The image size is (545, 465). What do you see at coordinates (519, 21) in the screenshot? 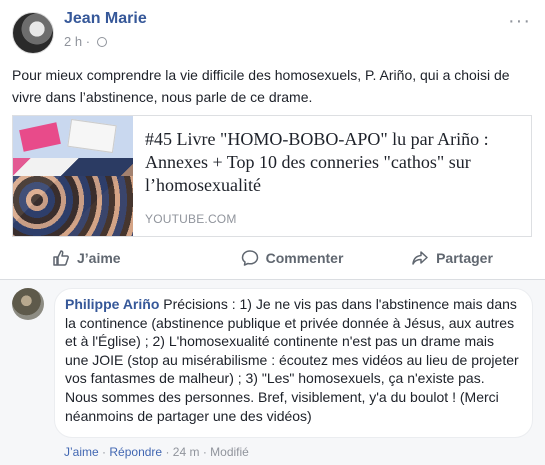
I see `more-options-icon: ···` at bounding box center [519, 21].